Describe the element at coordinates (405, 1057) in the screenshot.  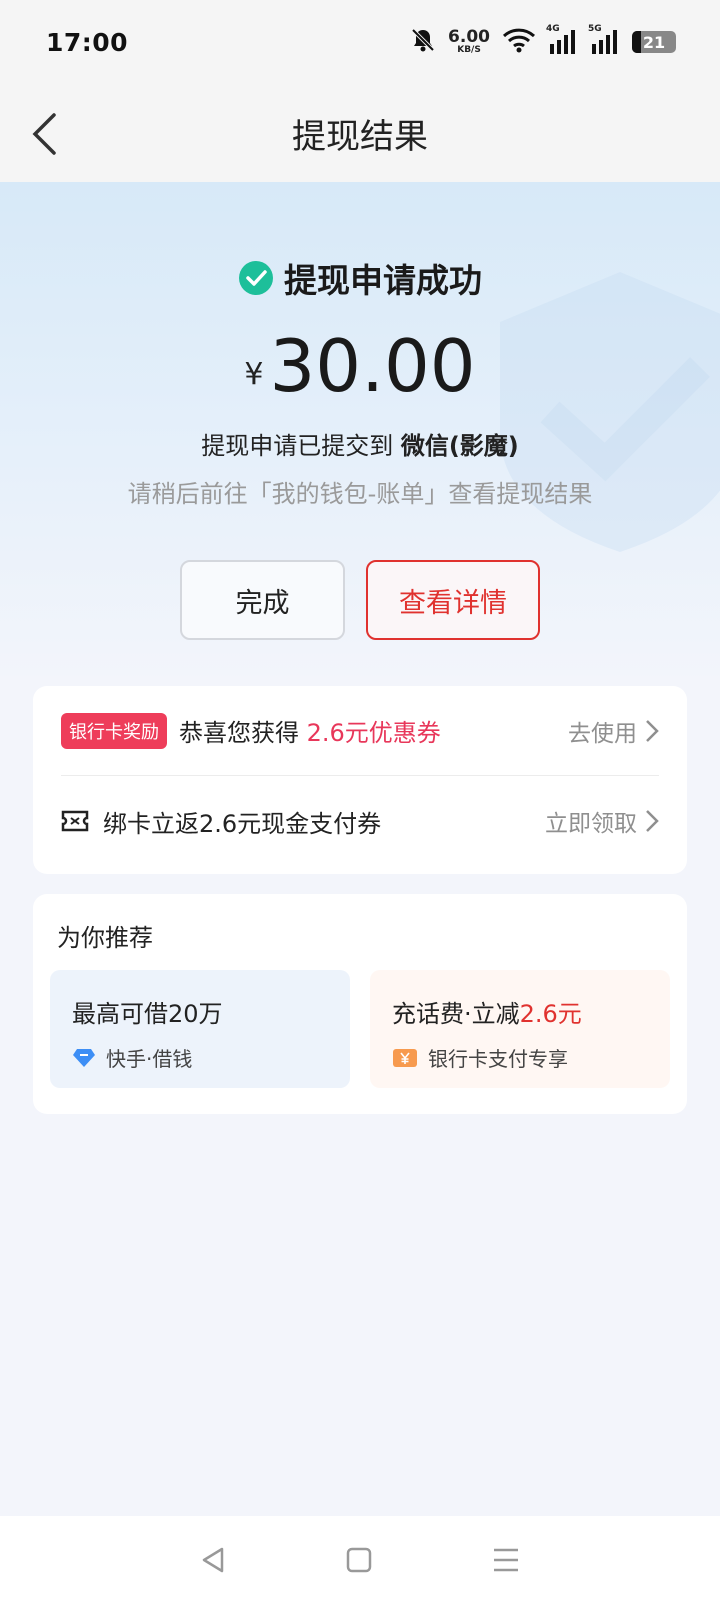
I see `yuan-coupon-icon` at that location.